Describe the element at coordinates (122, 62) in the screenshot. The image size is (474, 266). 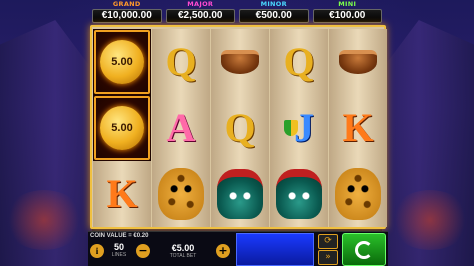
I see `reel-1-cell-1: 5.00` at that location.